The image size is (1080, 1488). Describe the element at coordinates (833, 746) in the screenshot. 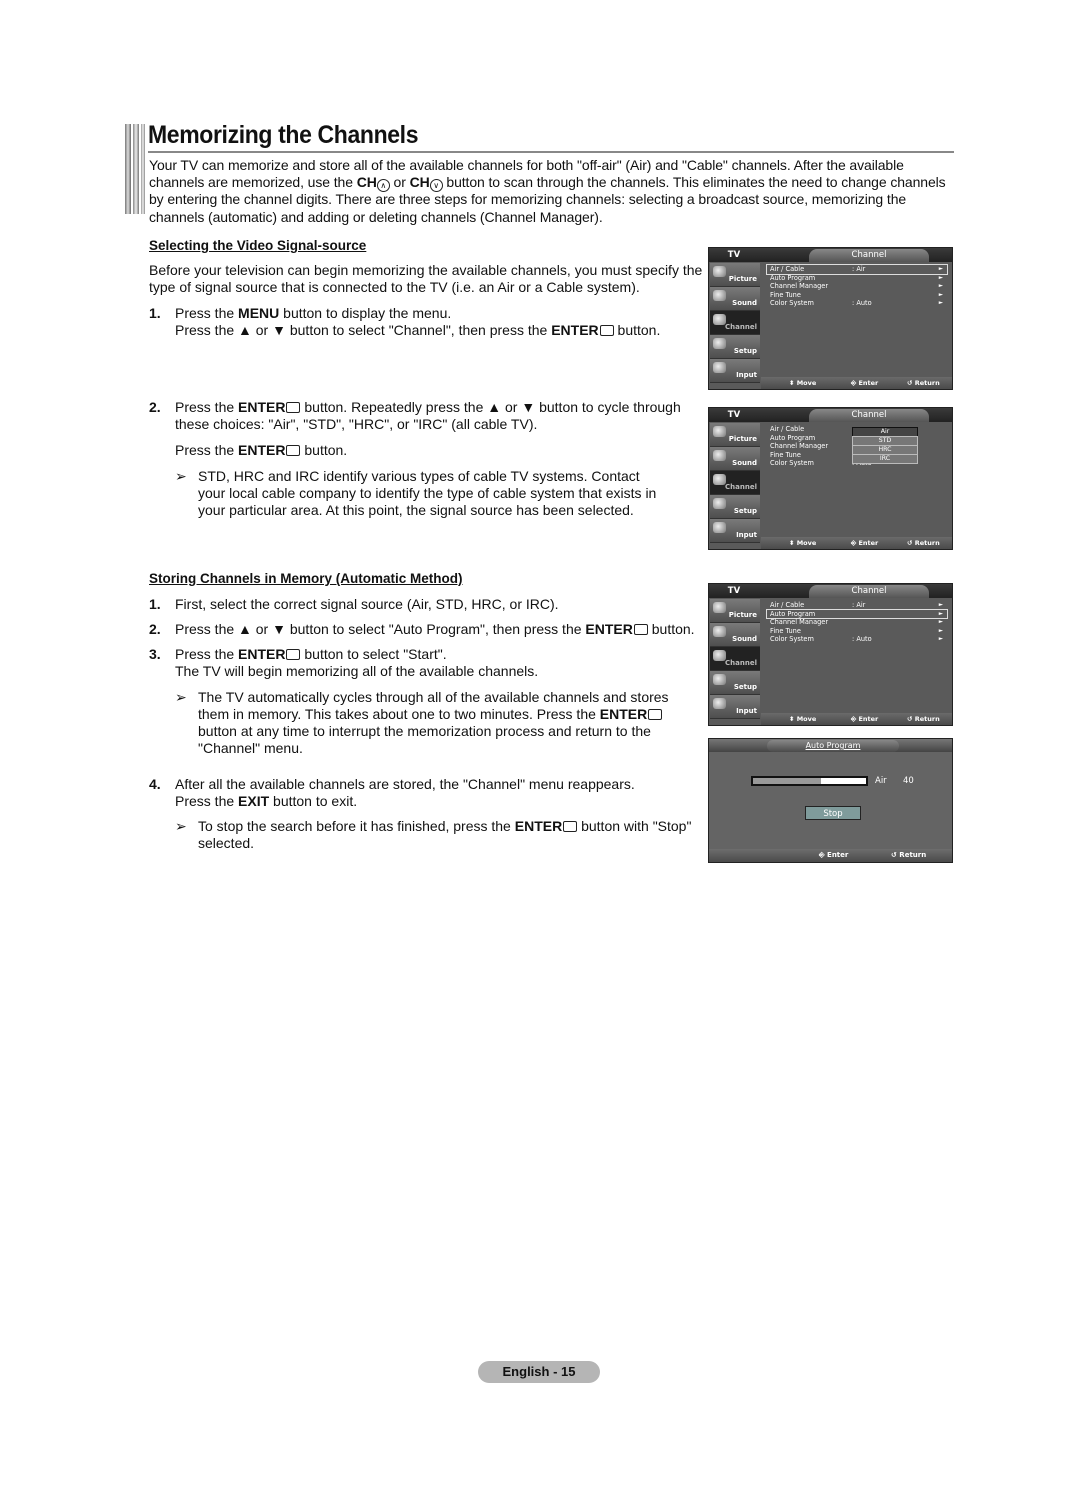

I see `auto-program-title: Auto Program` at that location.